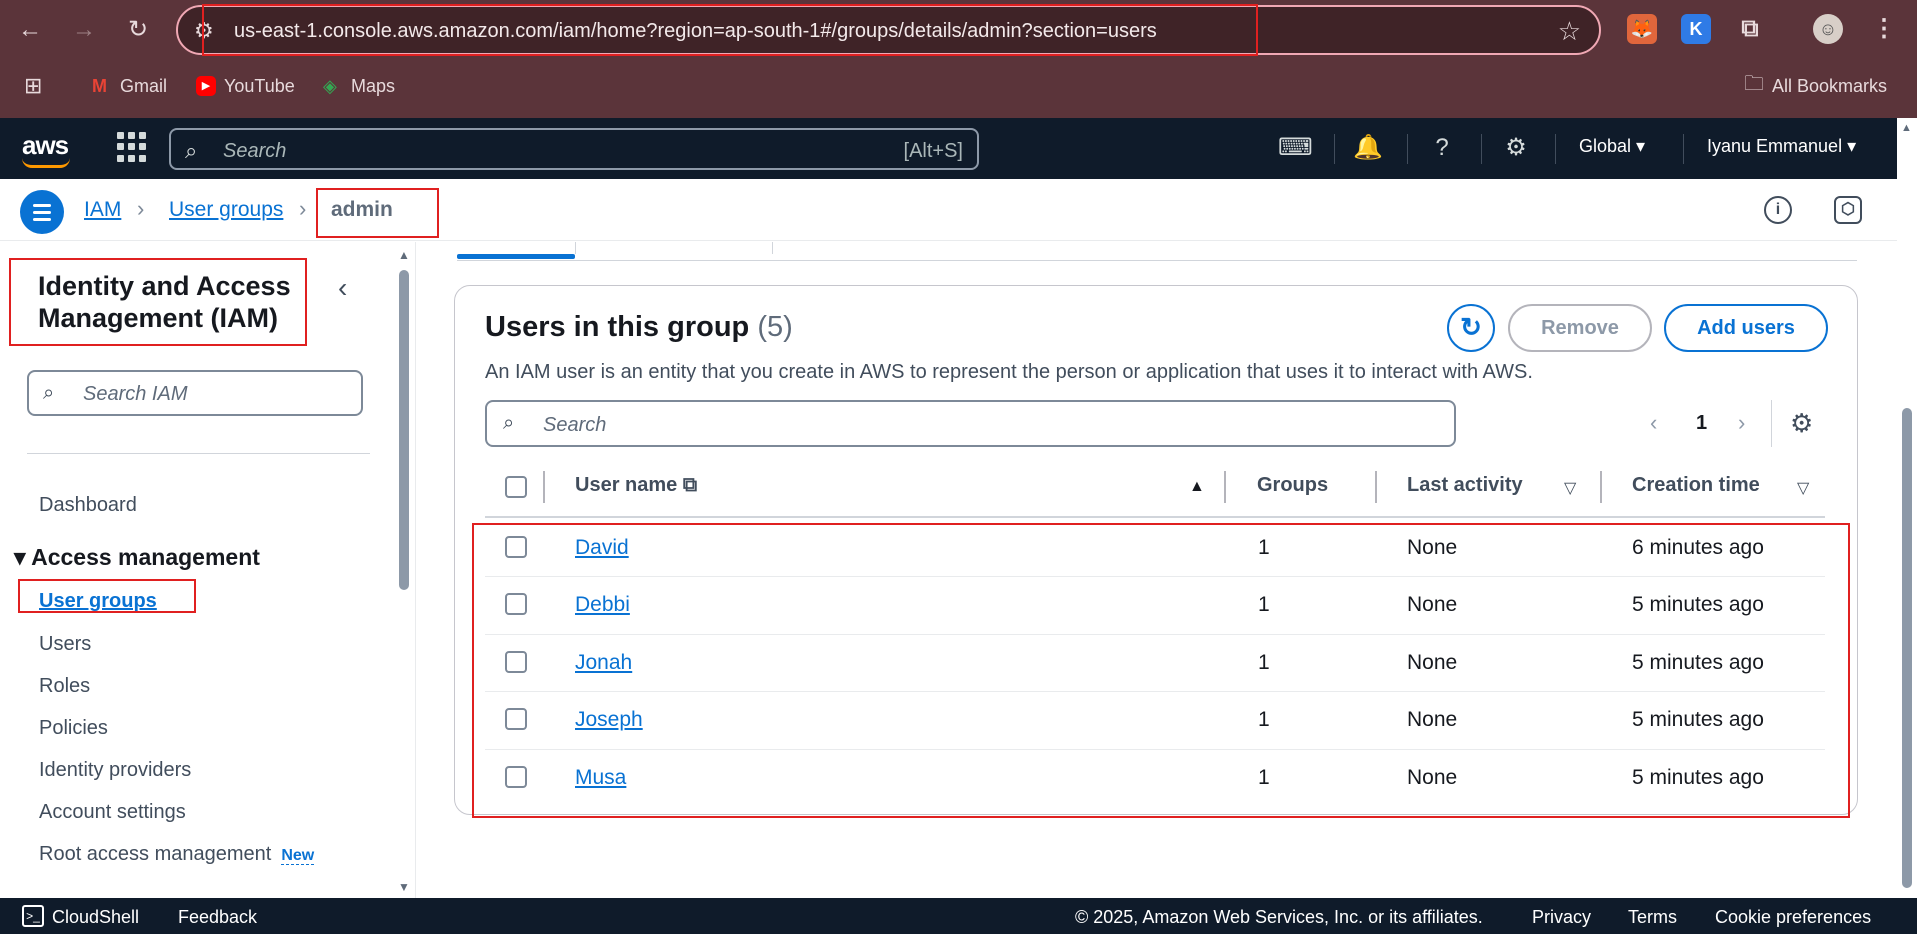 The image size is (1917, 934). What do you see at coordinates (1642, 29) in the screenshot?
I see `fox-extension-icon: 🦊` at bounding box center [1642, 29].